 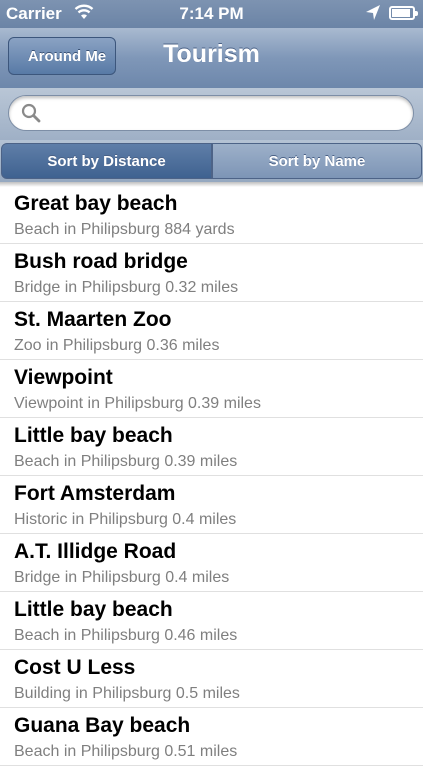 What do you see at coordinates (93, 319) in the screenshot?
I see `place-name: St. Maarten Zoo` at bounding box center [93, 319].